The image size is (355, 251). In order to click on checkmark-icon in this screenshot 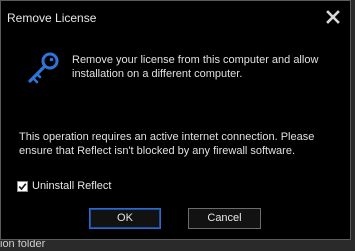, I will do `click(22, 186)`.